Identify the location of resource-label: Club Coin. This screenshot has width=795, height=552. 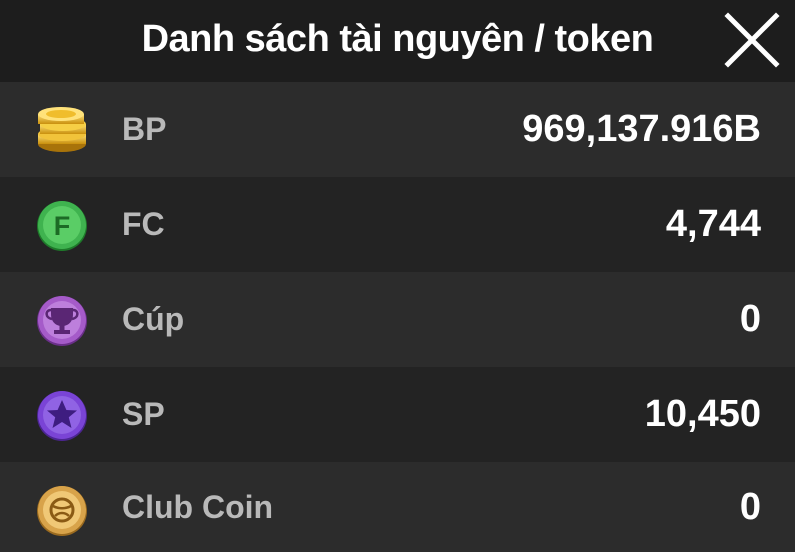
(198, 507).